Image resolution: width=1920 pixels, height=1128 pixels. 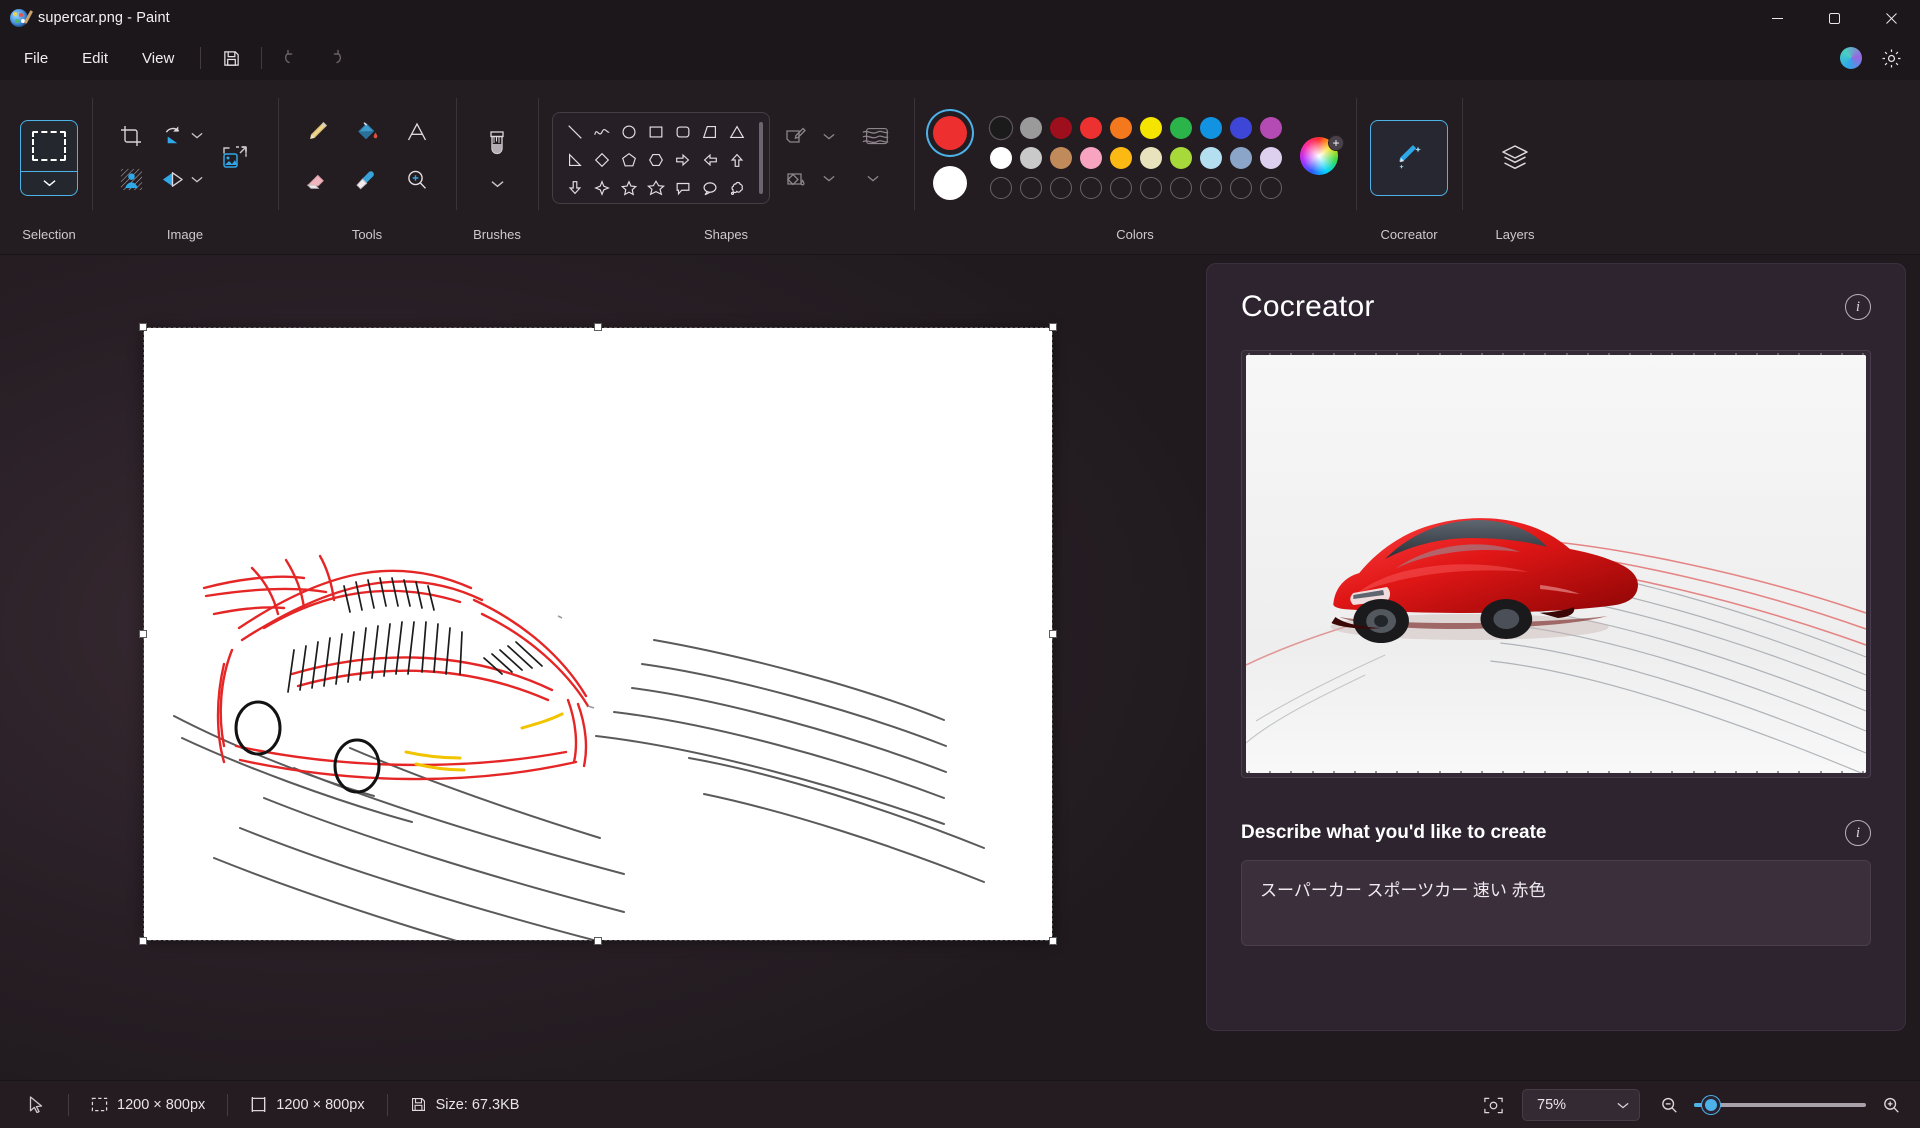 I want to click on color-swatch-r2-c6, so click(x=1181, y=158).